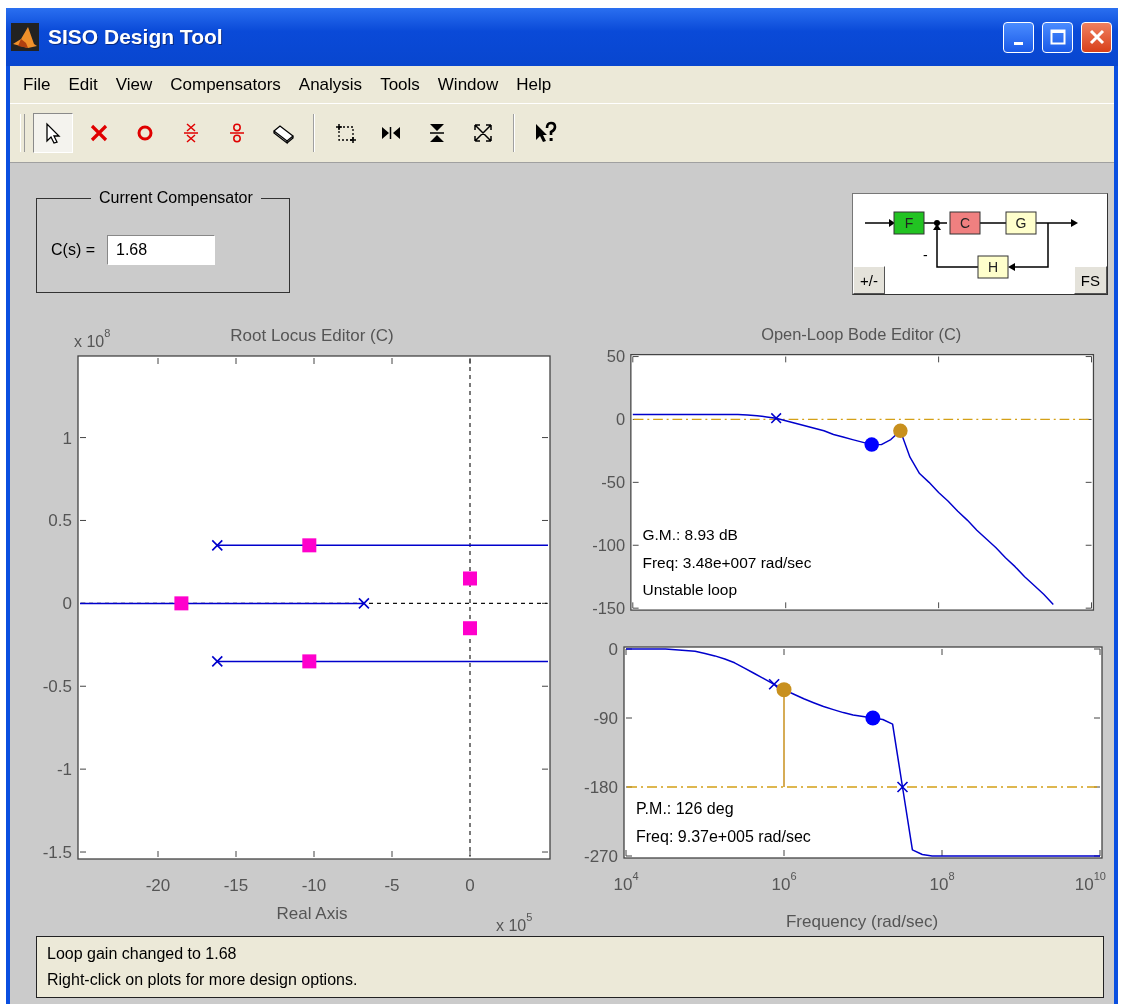 The width and height of the screenshot is (1124, 1004). Describe the element at coordinates (312, 335) in the screenshot. I see `plot-title: Root Locus Editor (C)` at that location.